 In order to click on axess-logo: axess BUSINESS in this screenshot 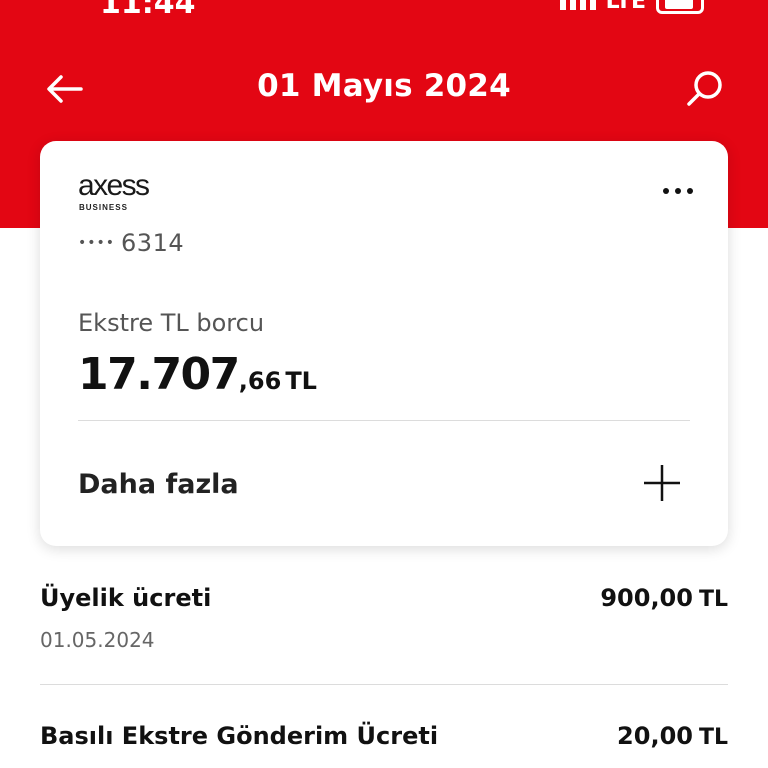, I will do `click(114, 191)`.